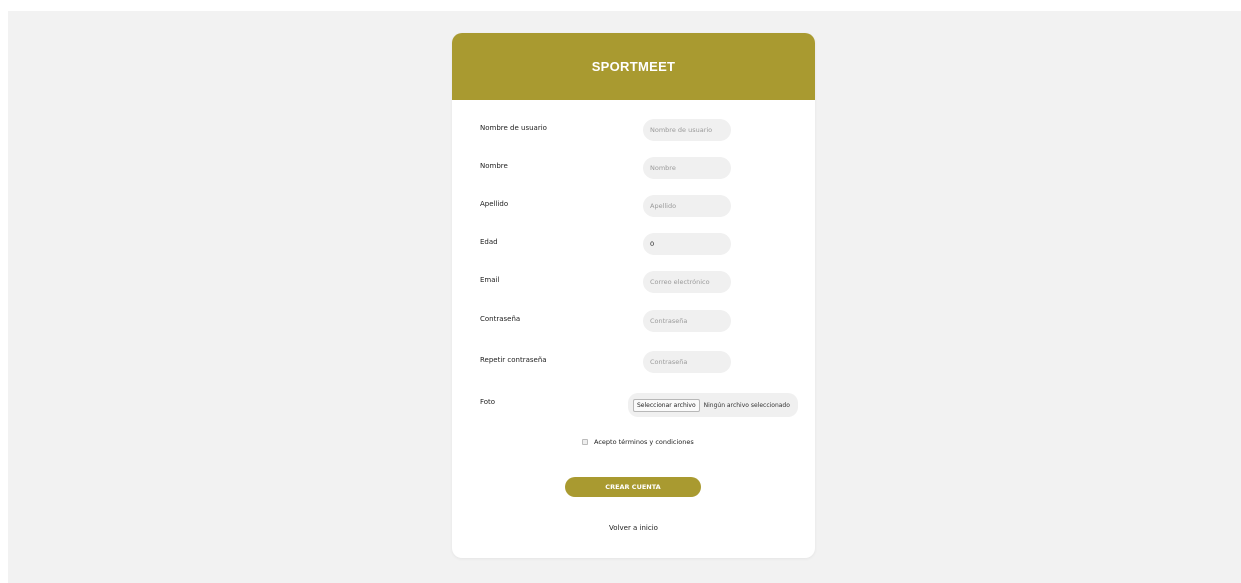  I want to click on repeat-password-label: Repetir contraseña, so click(513, 360).